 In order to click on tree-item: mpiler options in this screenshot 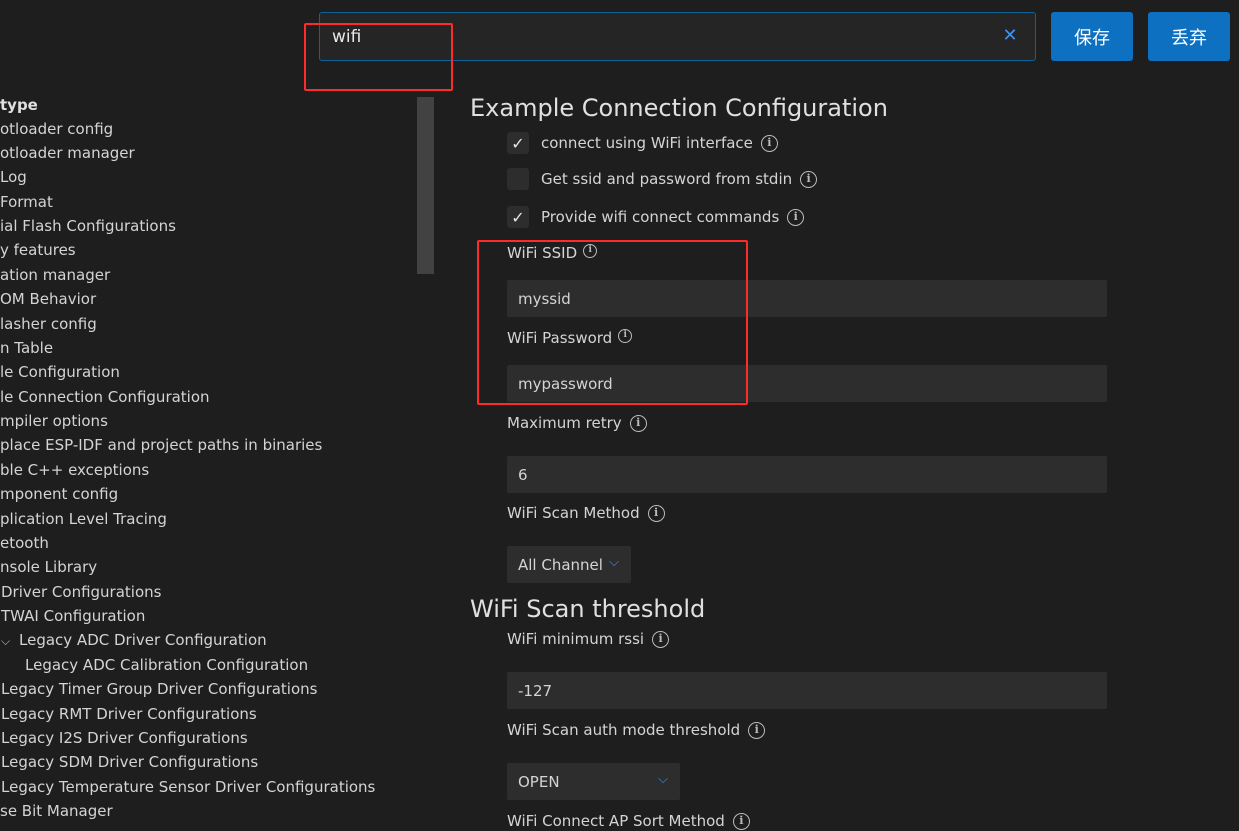, I will do `click(54, 421)`.